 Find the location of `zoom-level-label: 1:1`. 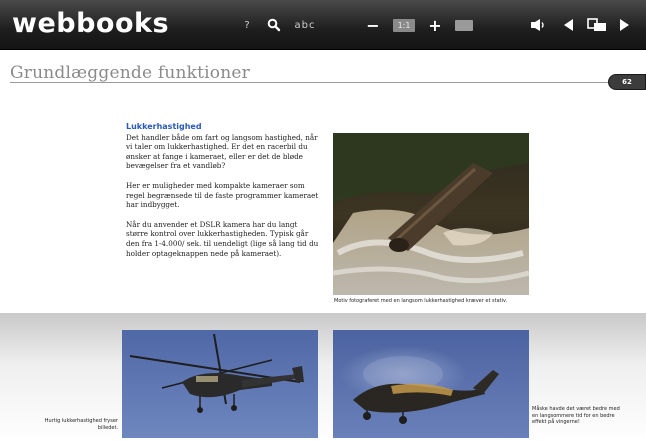

zoom-level-label: 1:1 is located at coordinates (404, 25).